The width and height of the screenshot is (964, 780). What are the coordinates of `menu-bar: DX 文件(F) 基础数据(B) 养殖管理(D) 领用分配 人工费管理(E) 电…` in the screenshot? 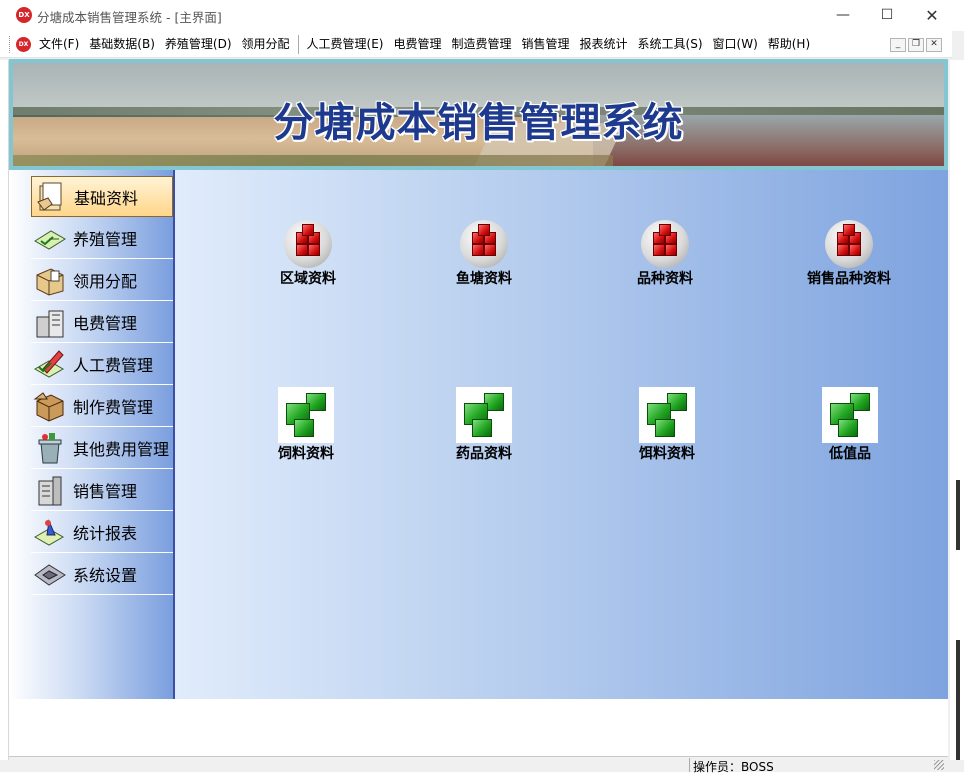 It's located at (476, 44).